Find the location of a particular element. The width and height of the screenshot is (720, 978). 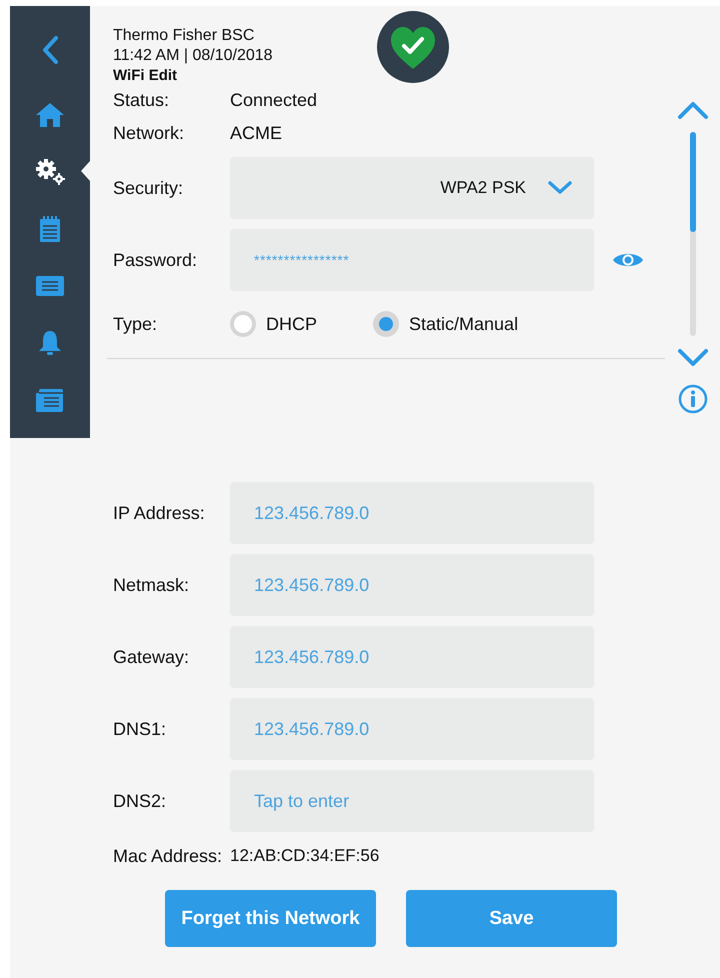

date-time: 11:42 AM | 08/10/2018 is located at coordinates (193, 56).